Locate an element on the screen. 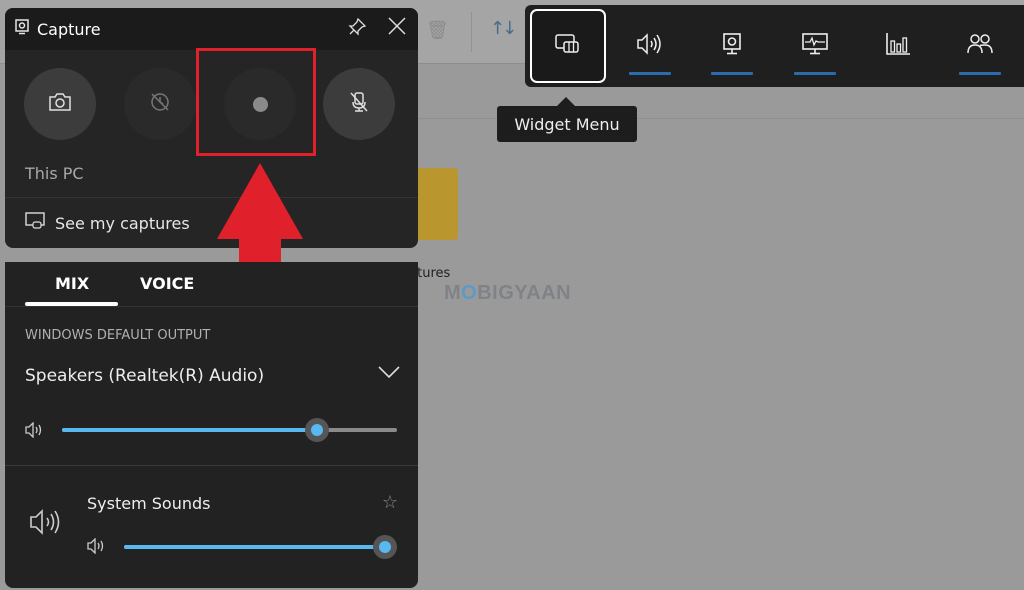 The image size is (1024, 590). camera-icon is located at coordinates (60, 104).